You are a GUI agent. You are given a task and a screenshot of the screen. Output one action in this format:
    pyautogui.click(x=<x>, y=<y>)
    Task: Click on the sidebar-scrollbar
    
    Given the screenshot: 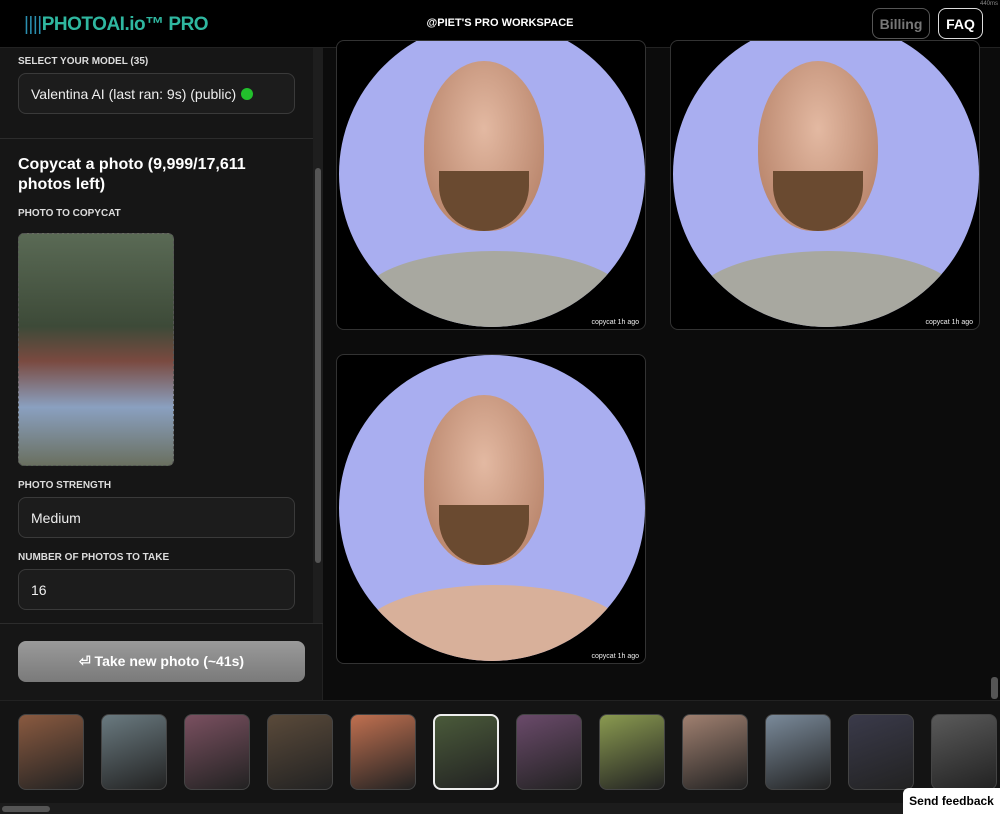 What is the action you would take?
    pyautogui.click(x=318, y=335)
    